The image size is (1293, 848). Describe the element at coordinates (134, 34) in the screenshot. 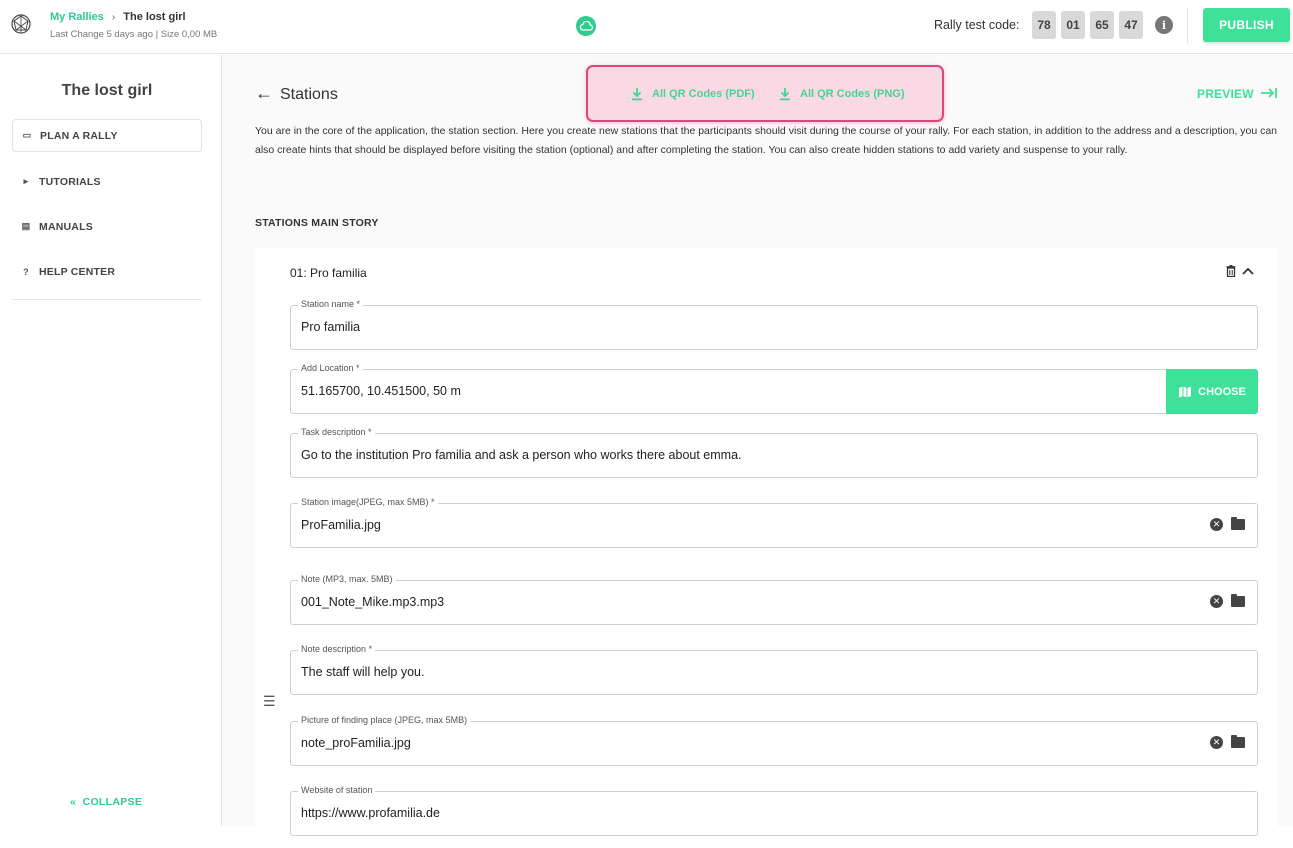

I see `rally-meta: Last Change 5 days ago | Size 0,00 MB` at that location.